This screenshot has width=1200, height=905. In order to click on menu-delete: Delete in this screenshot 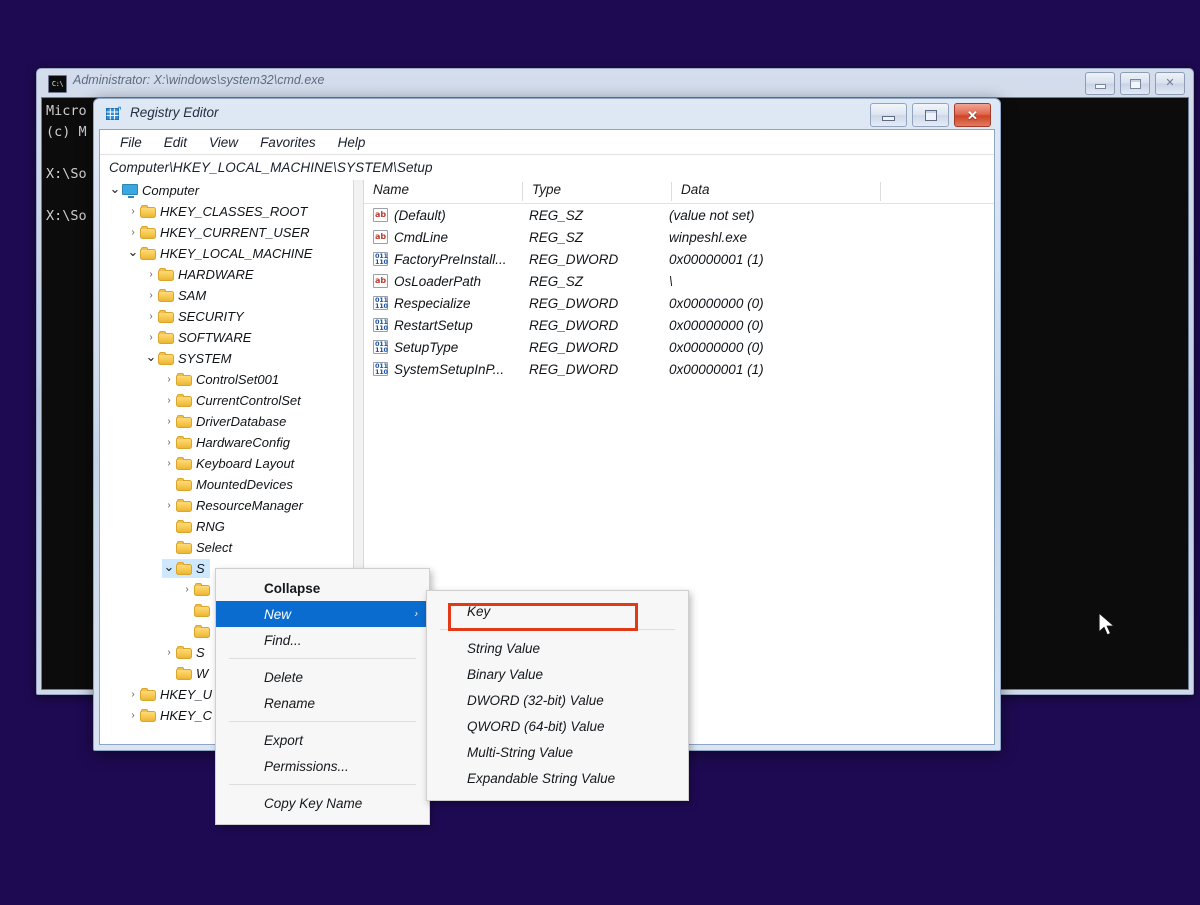, I will do `click(322, 677)`.